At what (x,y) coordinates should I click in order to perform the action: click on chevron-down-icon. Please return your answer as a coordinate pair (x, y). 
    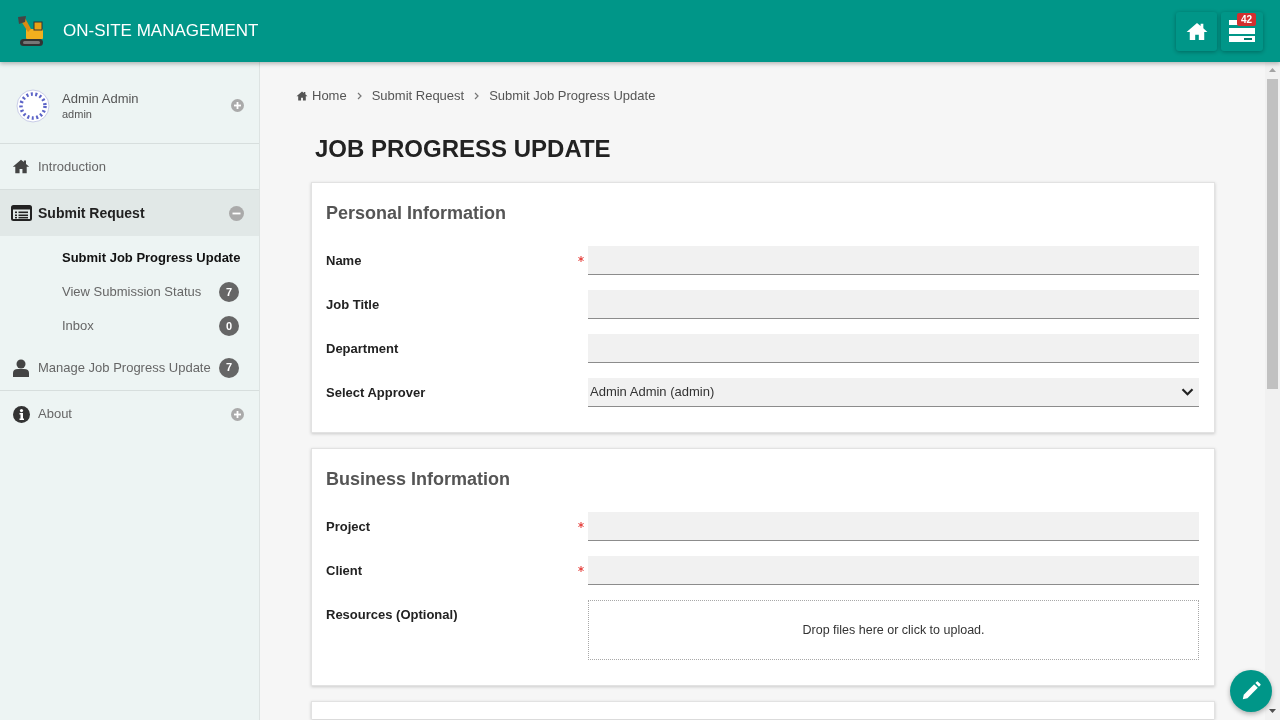
    Looking at the image, I should click on (1187, 392).